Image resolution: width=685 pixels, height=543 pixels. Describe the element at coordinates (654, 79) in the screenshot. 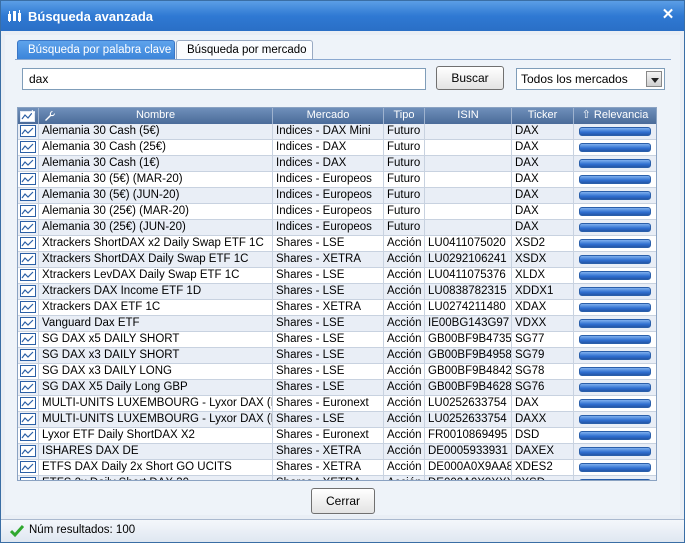

I see `chevron-down-icon` at that location.